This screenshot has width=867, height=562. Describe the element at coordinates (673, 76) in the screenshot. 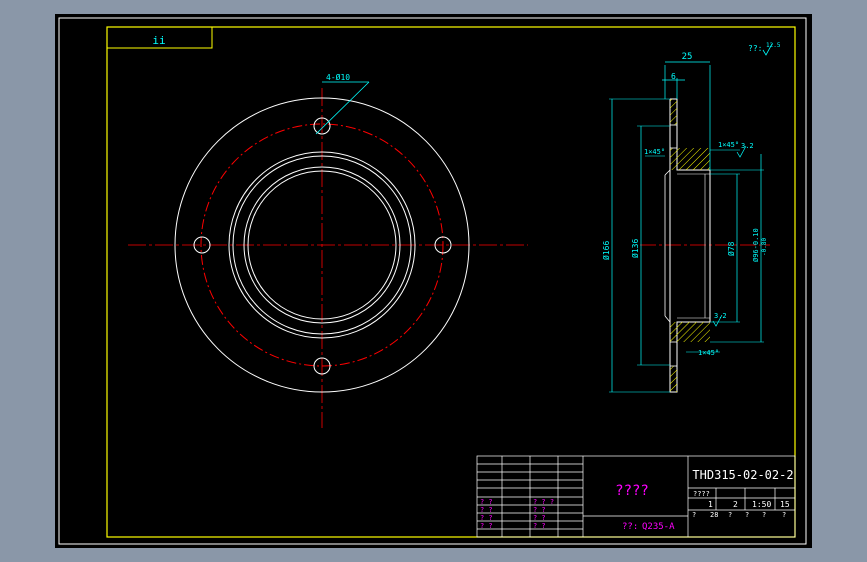

I see `dim6-text: 6` at that location.